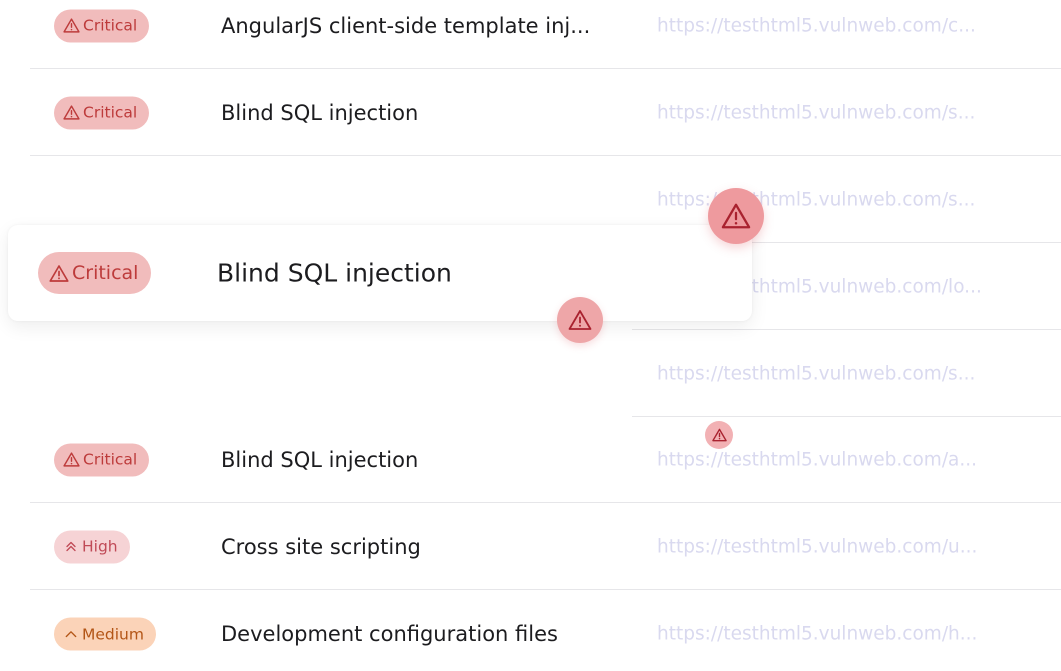 This screenshot has height=671, width=1061. Describe the element at coordinates (71, 547) in the screenshot. I see `double-chevron-up-icon` at that location.